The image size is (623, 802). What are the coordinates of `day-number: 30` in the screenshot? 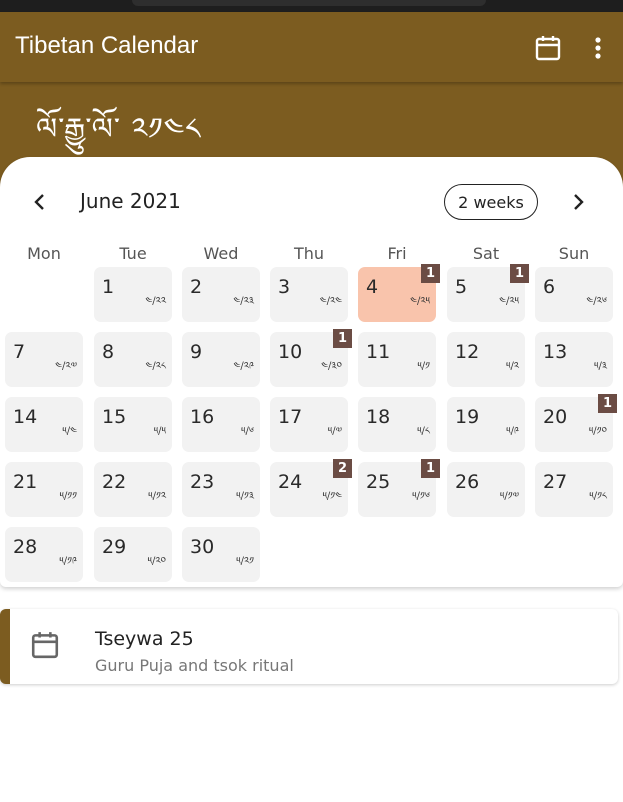 It's located at (202, 547).